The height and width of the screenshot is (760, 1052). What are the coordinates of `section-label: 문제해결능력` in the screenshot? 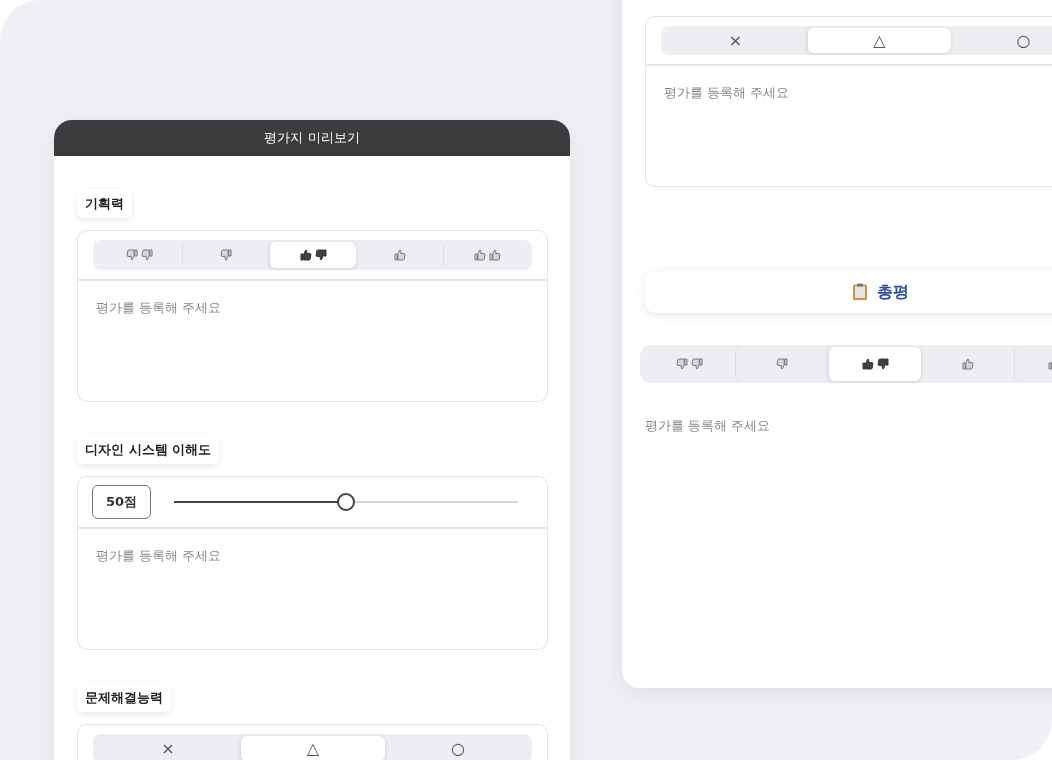 It's located at (124, 698).